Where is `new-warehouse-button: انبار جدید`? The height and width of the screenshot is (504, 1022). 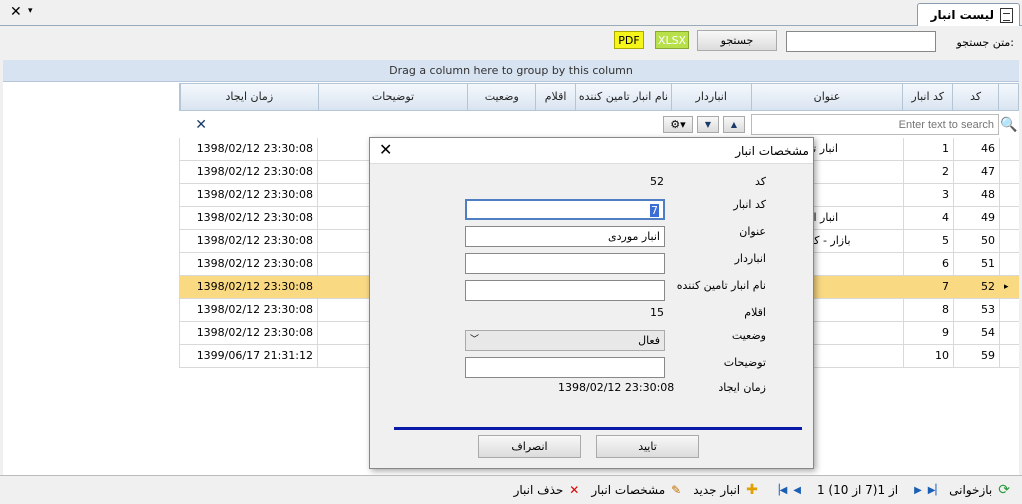
new-warehouse-button: انبار جدید is located at coordinates (716, 490).